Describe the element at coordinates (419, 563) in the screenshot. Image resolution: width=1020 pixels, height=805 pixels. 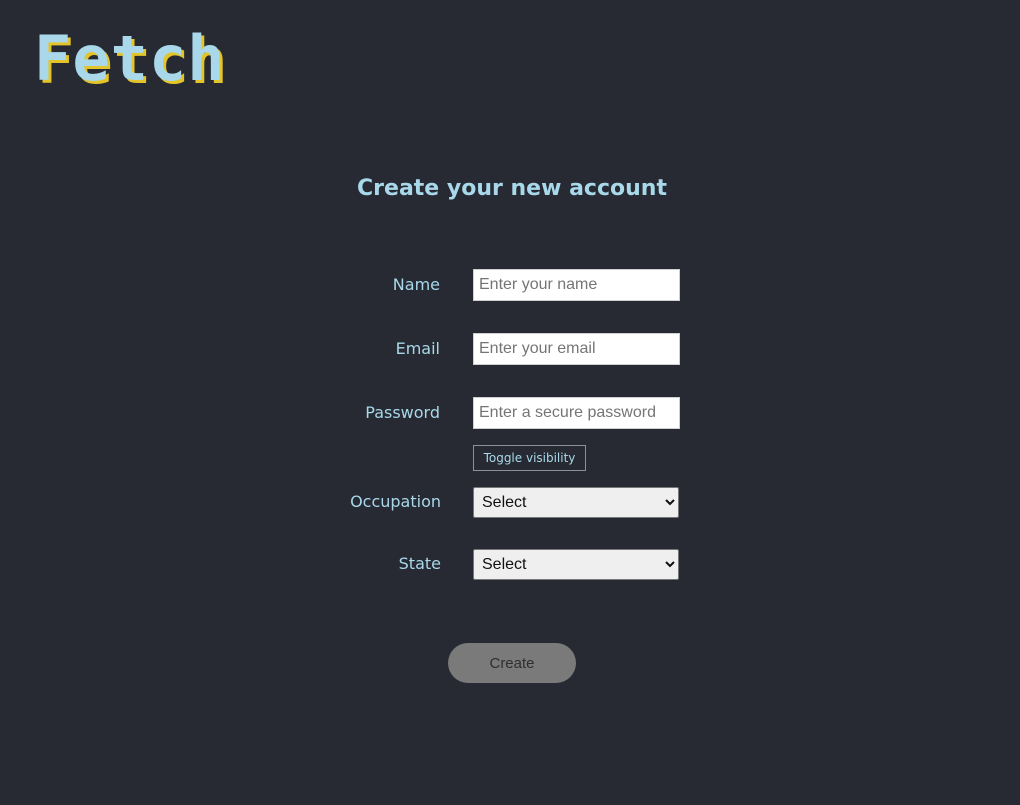
I see `state-label: State` at that location.